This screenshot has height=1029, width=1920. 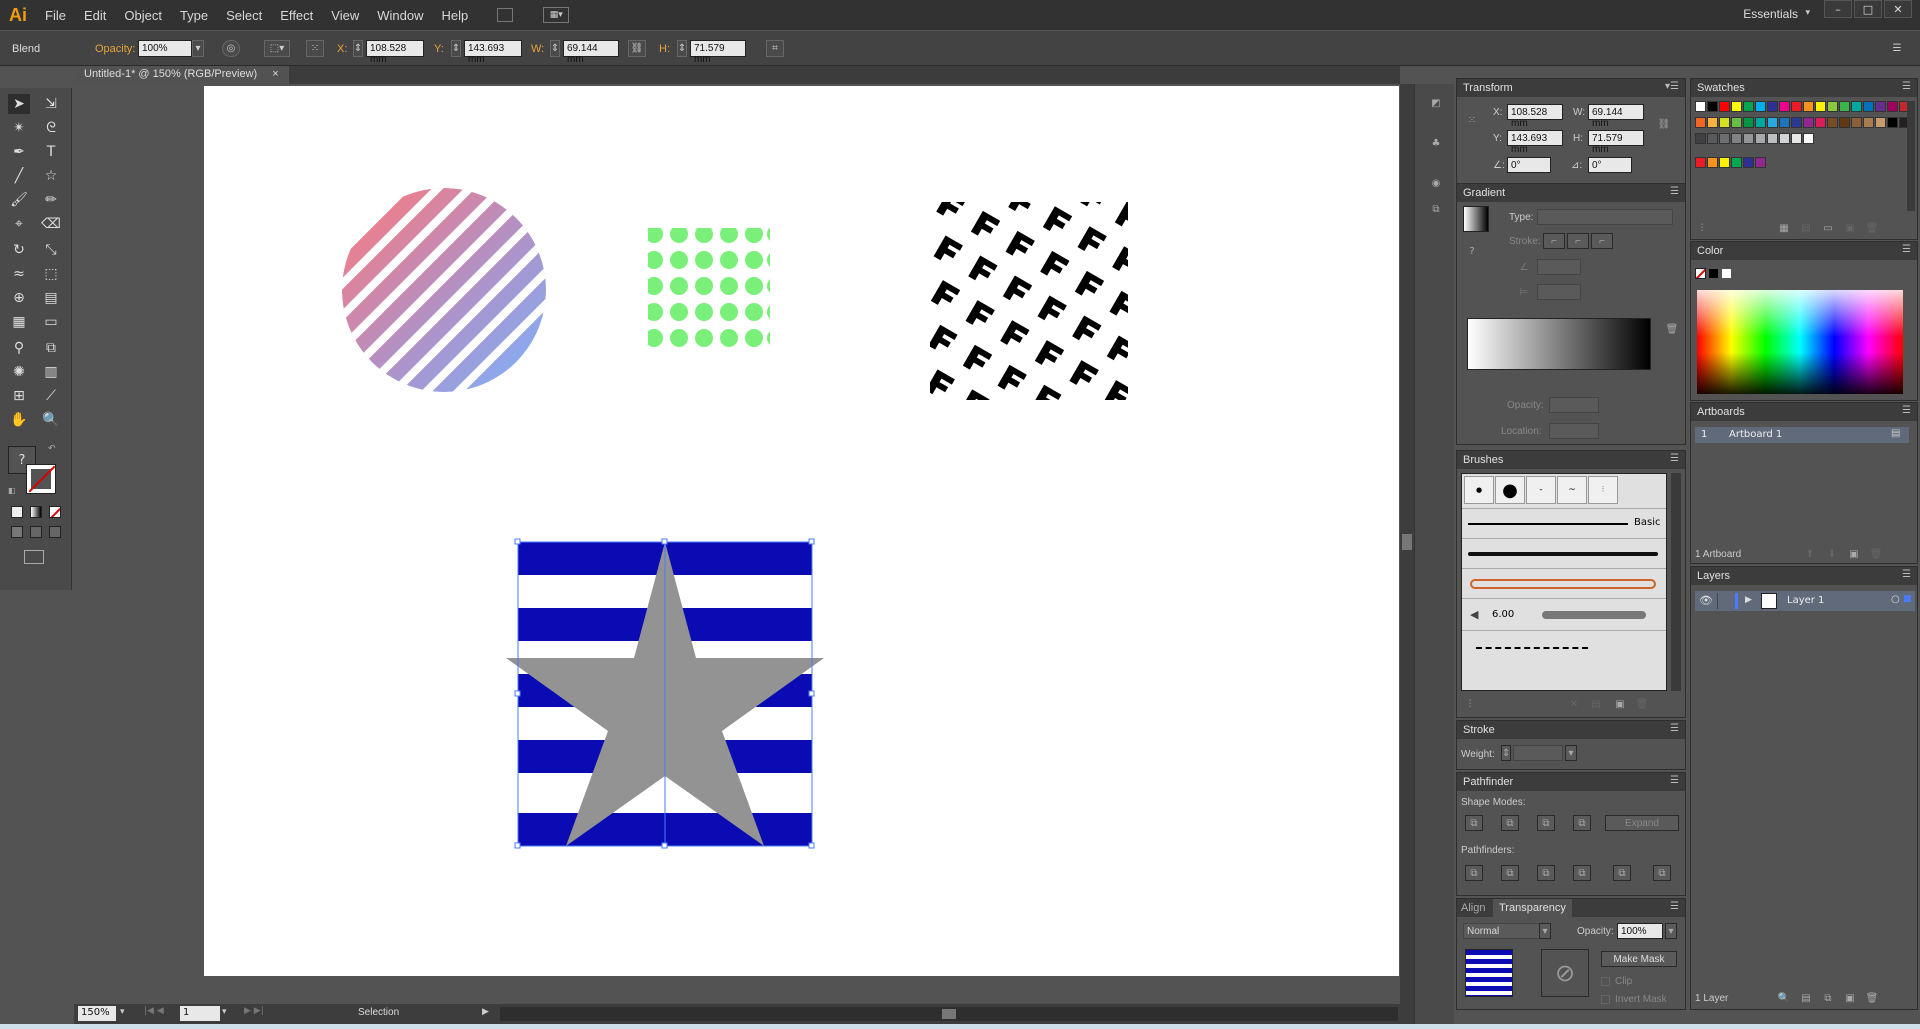 I want to click on make-mask-button: Make Mask, so click(x=1639, y=959).